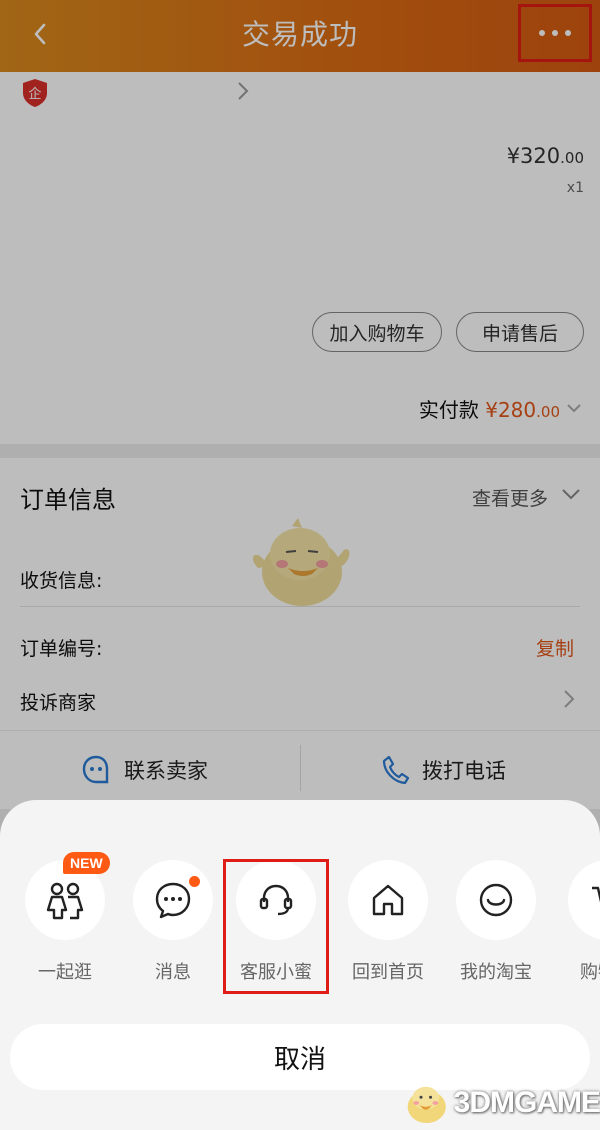 The image size is (600, 1130). I want to click on share-item-home: 回到首页, so click(388, 921).